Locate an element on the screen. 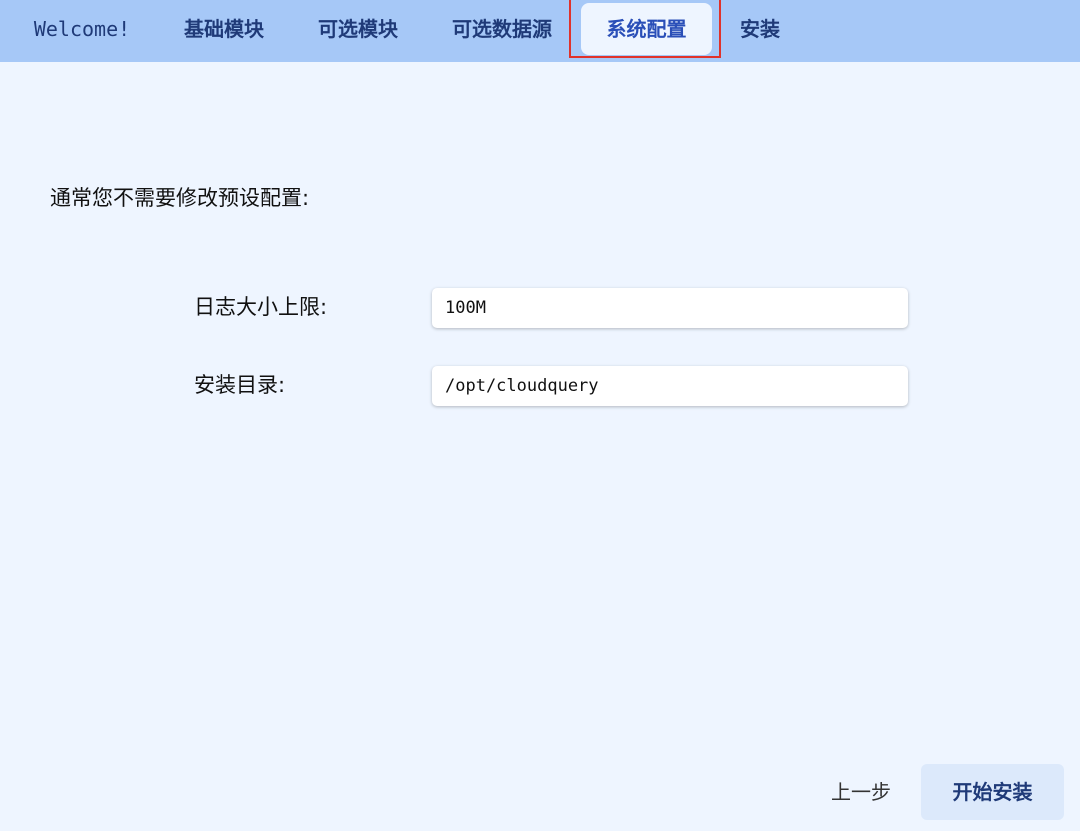  log-size-input is located at coordinates (670, 308).